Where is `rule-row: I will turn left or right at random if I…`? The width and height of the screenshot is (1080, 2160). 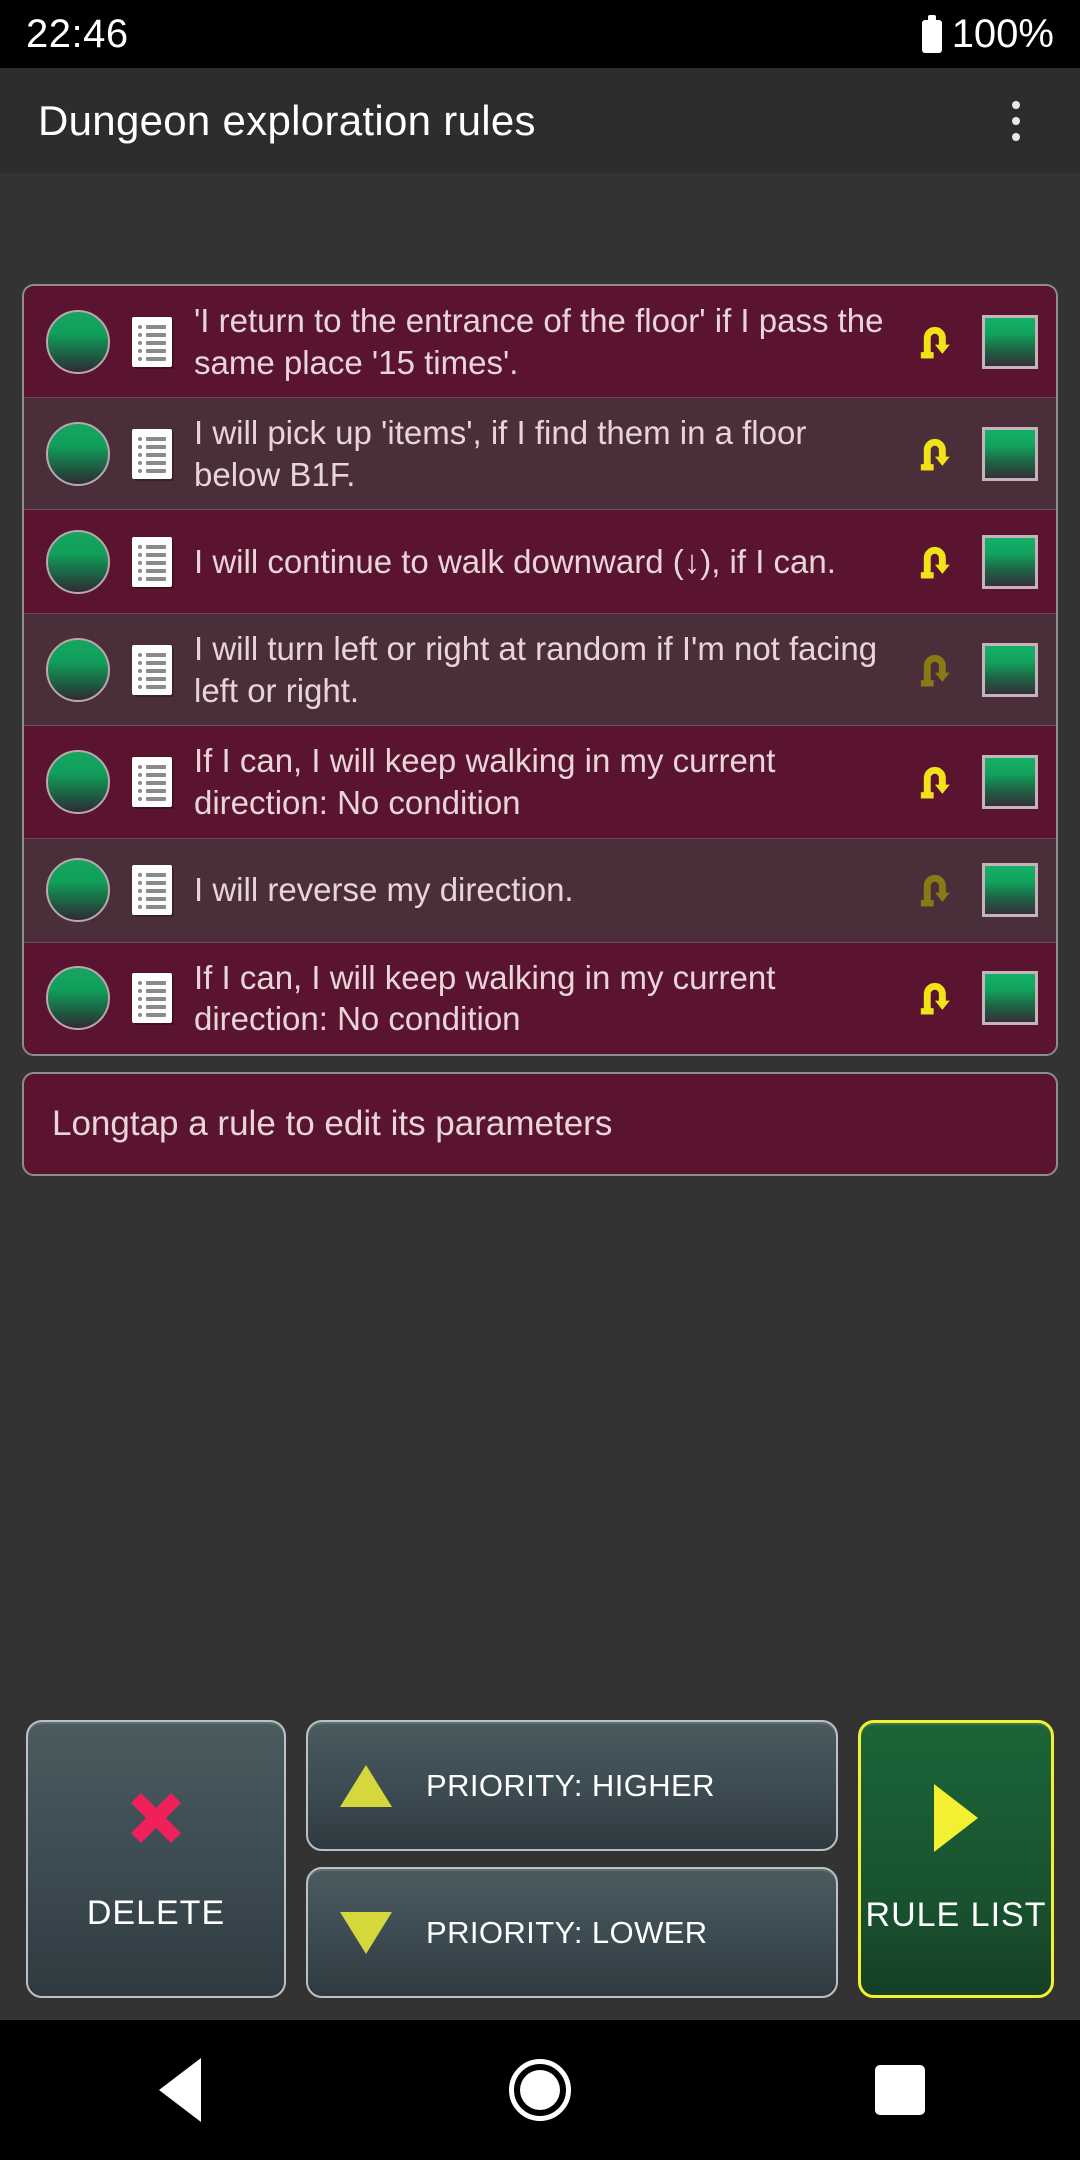
rule-row: I will turn left or right at random if I… is located at coordinates (540, 670).